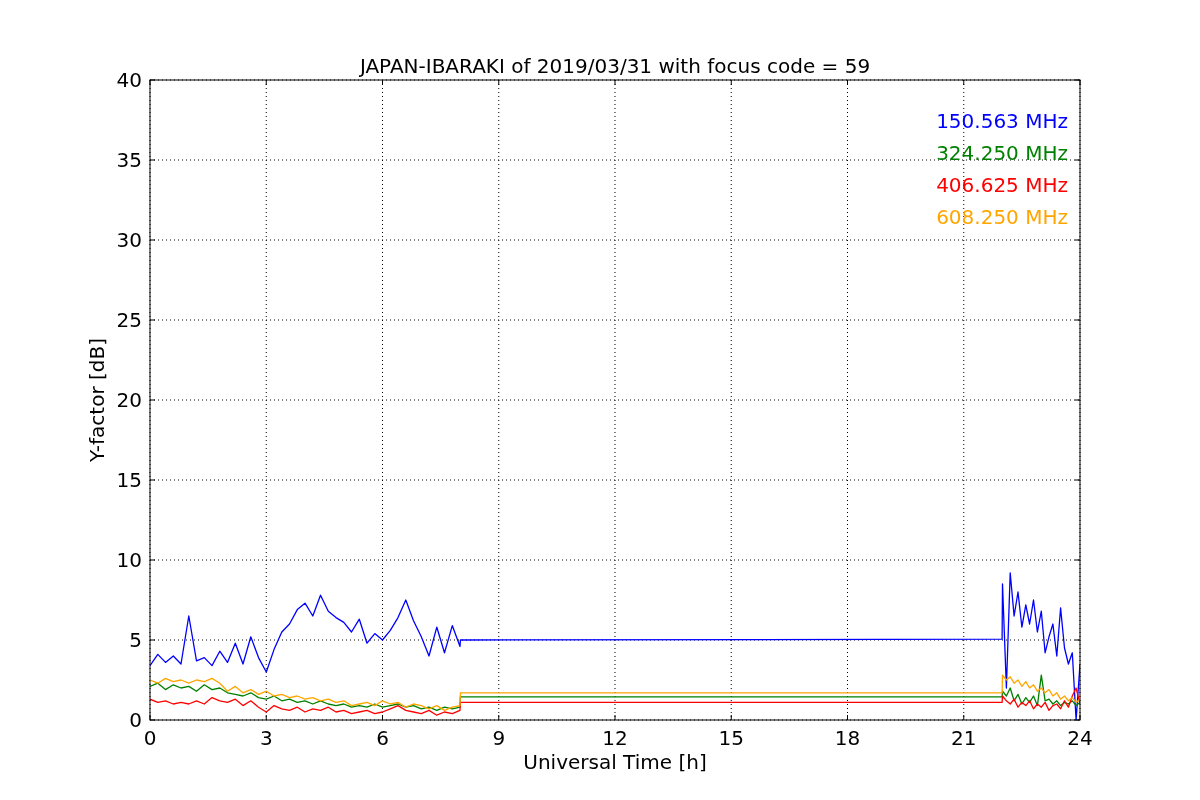 This screenshot has height=800, width=1200. Describe the element at coordinates (615, 762) in the screenshot. I see `axis-label: Universal Time [h]` at that location.